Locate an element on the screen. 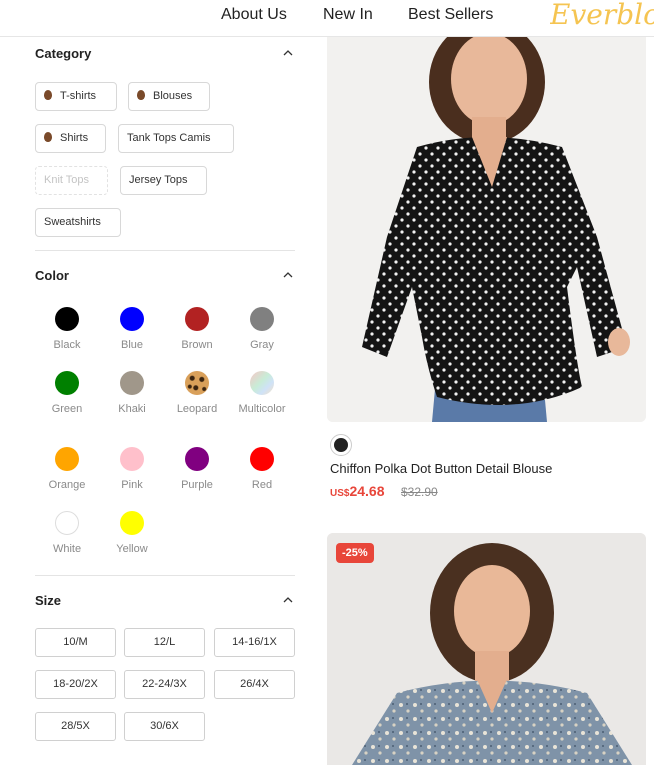 This screenshot has width=654, height=765. color-option-orange: Orange is located at coordinates (67, 469).